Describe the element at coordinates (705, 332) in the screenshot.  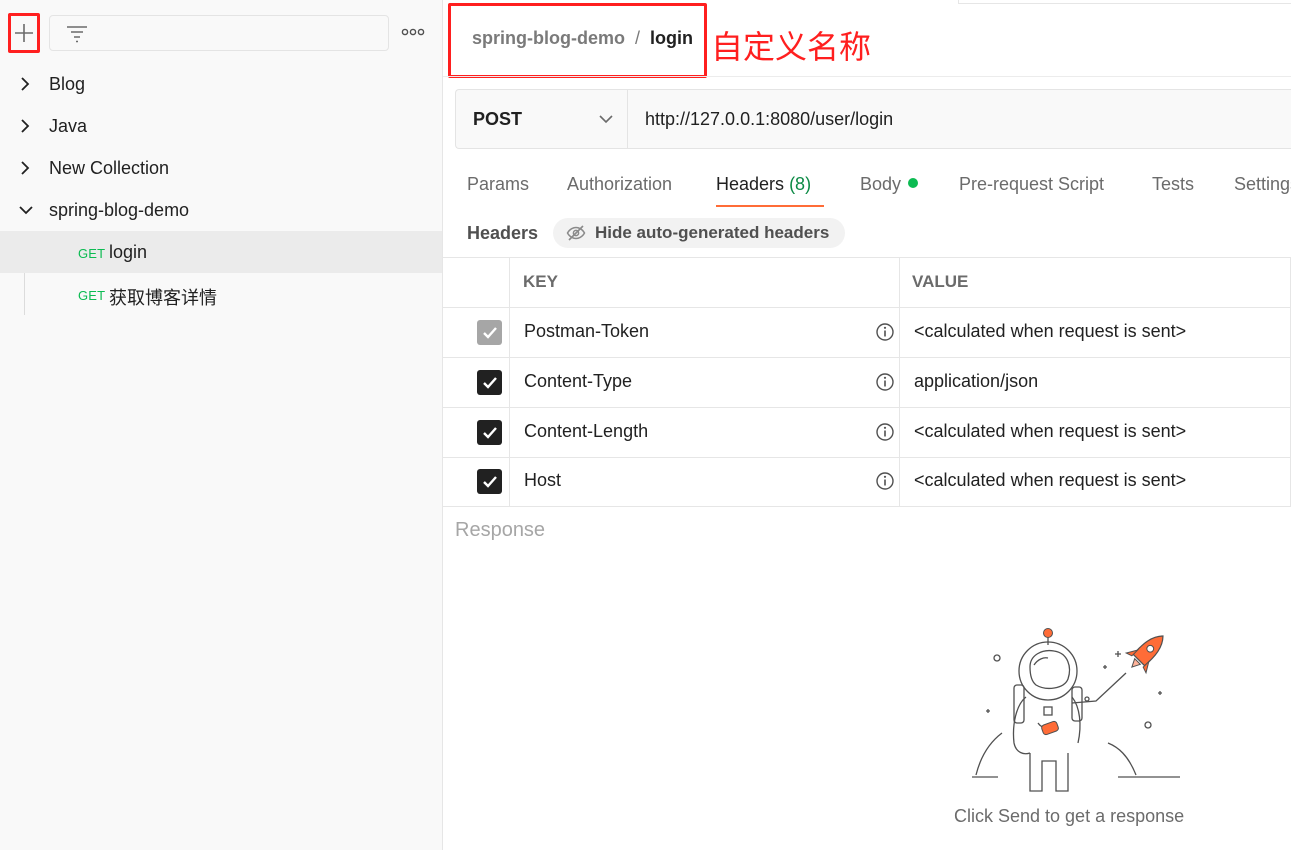
I see `row-key-cell: Postman-Token` at that location.